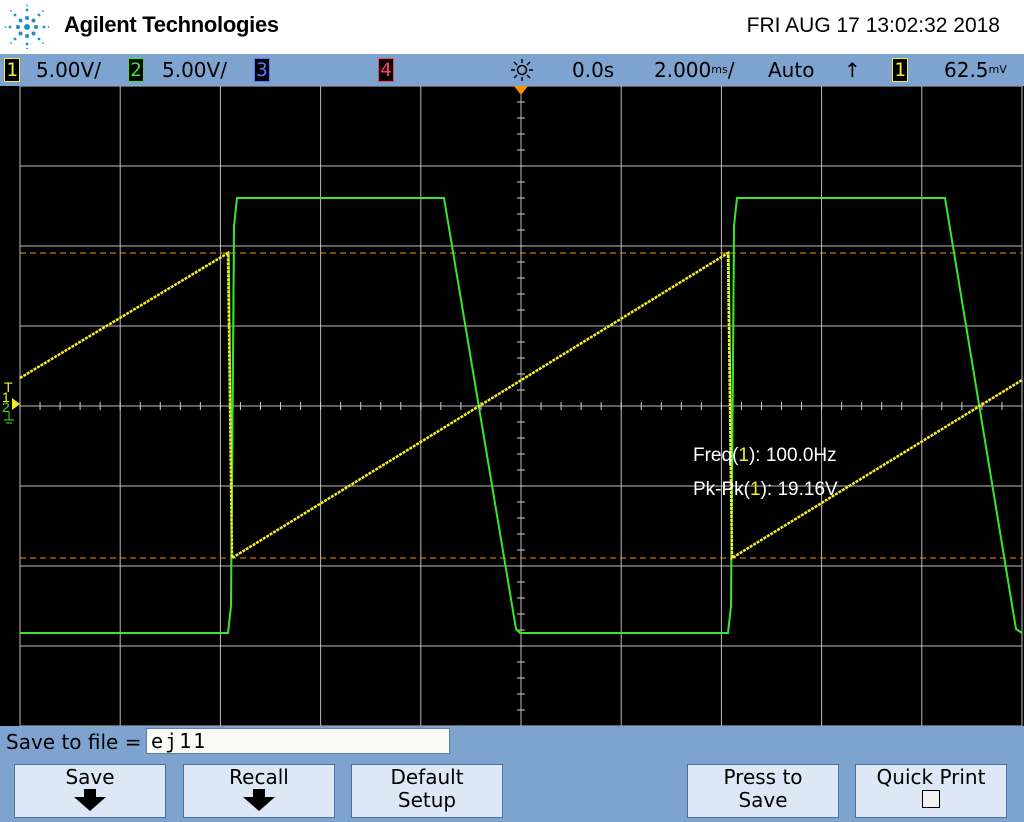  Describe the element at coordinates (593, 70) in the screenshot. I see `delay-value: 0.0s` at that location.